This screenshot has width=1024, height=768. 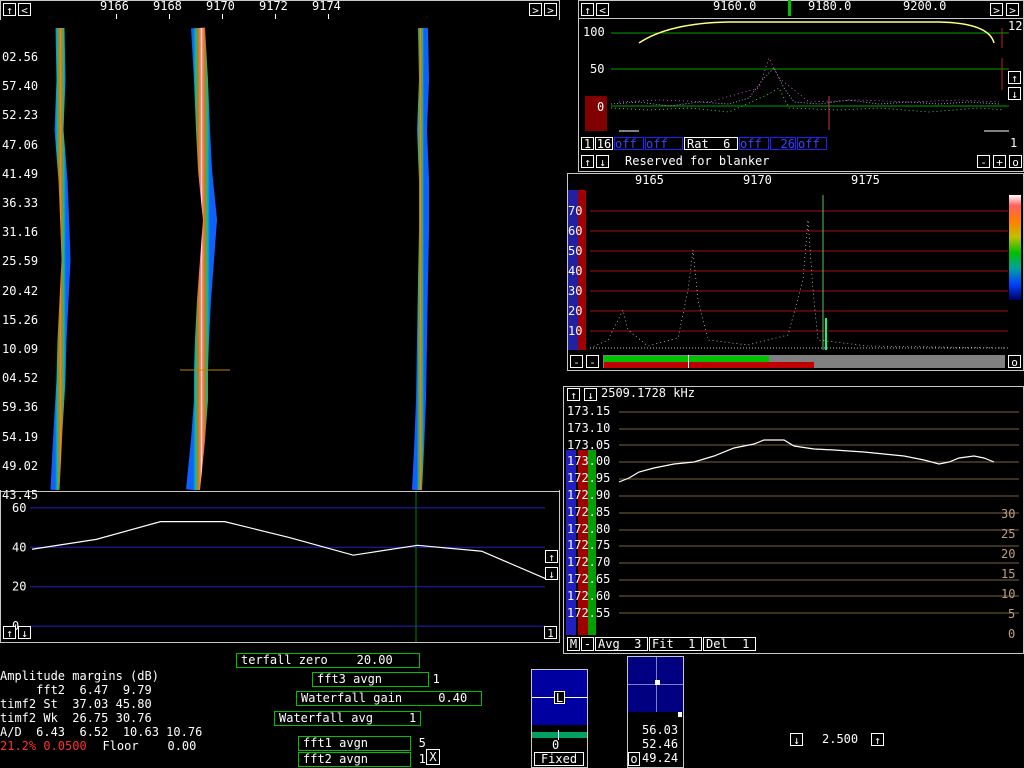 What do you see at coordinates (1014, 78) in the screenshot?
I see `fft1-up-button: ↑` at bounding box center [1014, 78].